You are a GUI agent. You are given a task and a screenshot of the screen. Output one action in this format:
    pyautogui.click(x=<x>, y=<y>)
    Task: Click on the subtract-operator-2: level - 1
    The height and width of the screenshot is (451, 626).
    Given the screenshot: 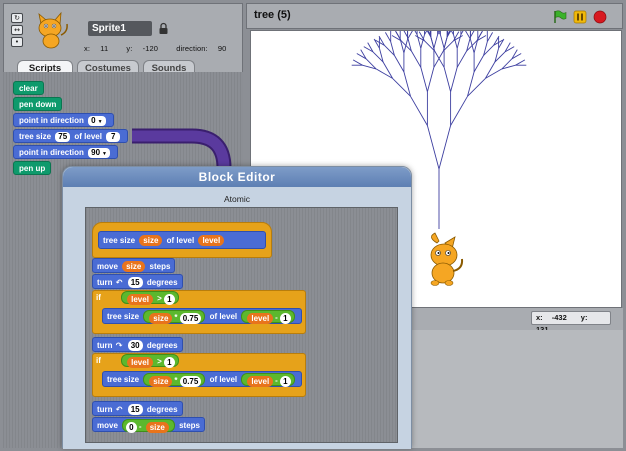 What is the action you would take?
    pyautogui.click(x=268, y=380)
    